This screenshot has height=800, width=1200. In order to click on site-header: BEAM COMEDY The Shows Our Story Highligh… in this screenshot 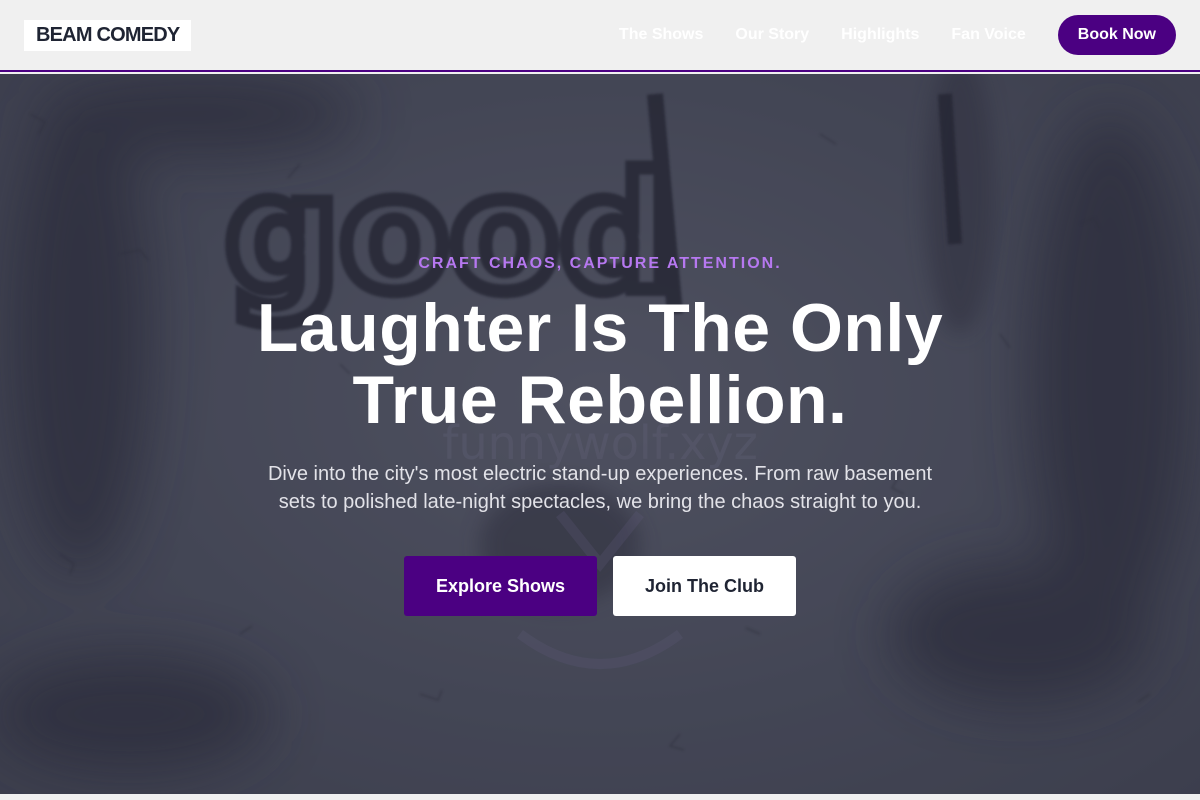, I will do `click(600, 36)`.